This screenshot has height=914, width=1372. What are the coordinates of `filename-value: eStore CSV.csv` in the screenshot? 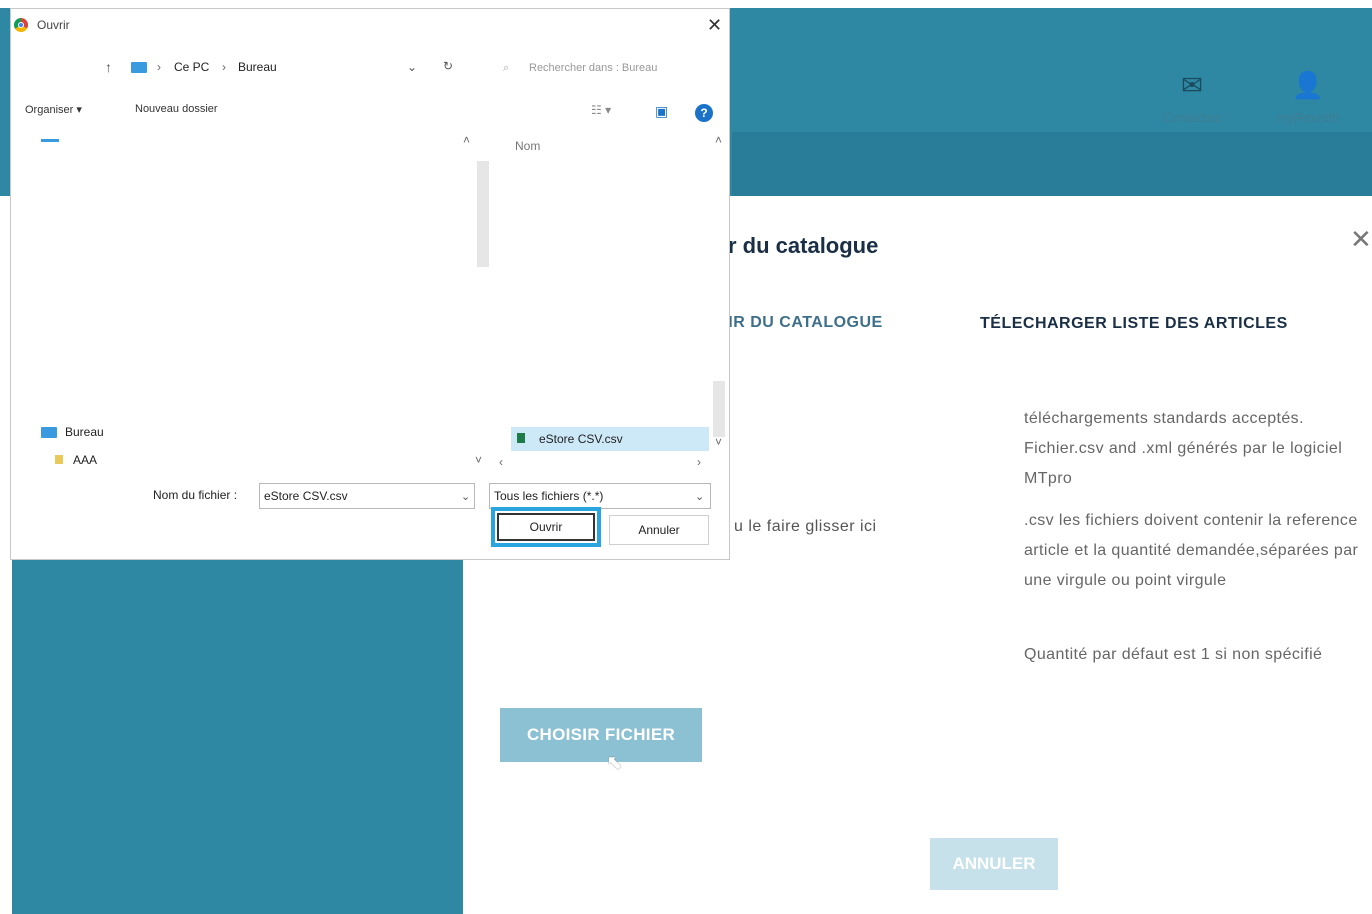 It's located at (306, 496).